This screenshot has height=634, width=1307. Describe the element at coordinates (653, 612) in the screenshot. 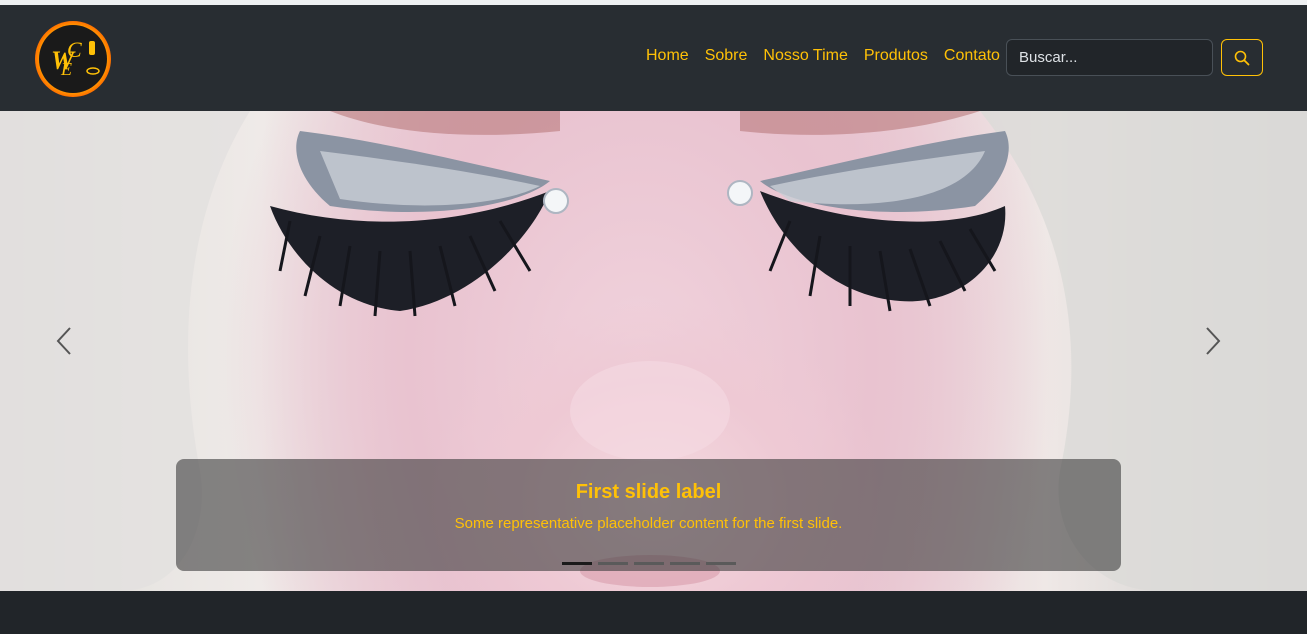

I see `dark-section` at that location.